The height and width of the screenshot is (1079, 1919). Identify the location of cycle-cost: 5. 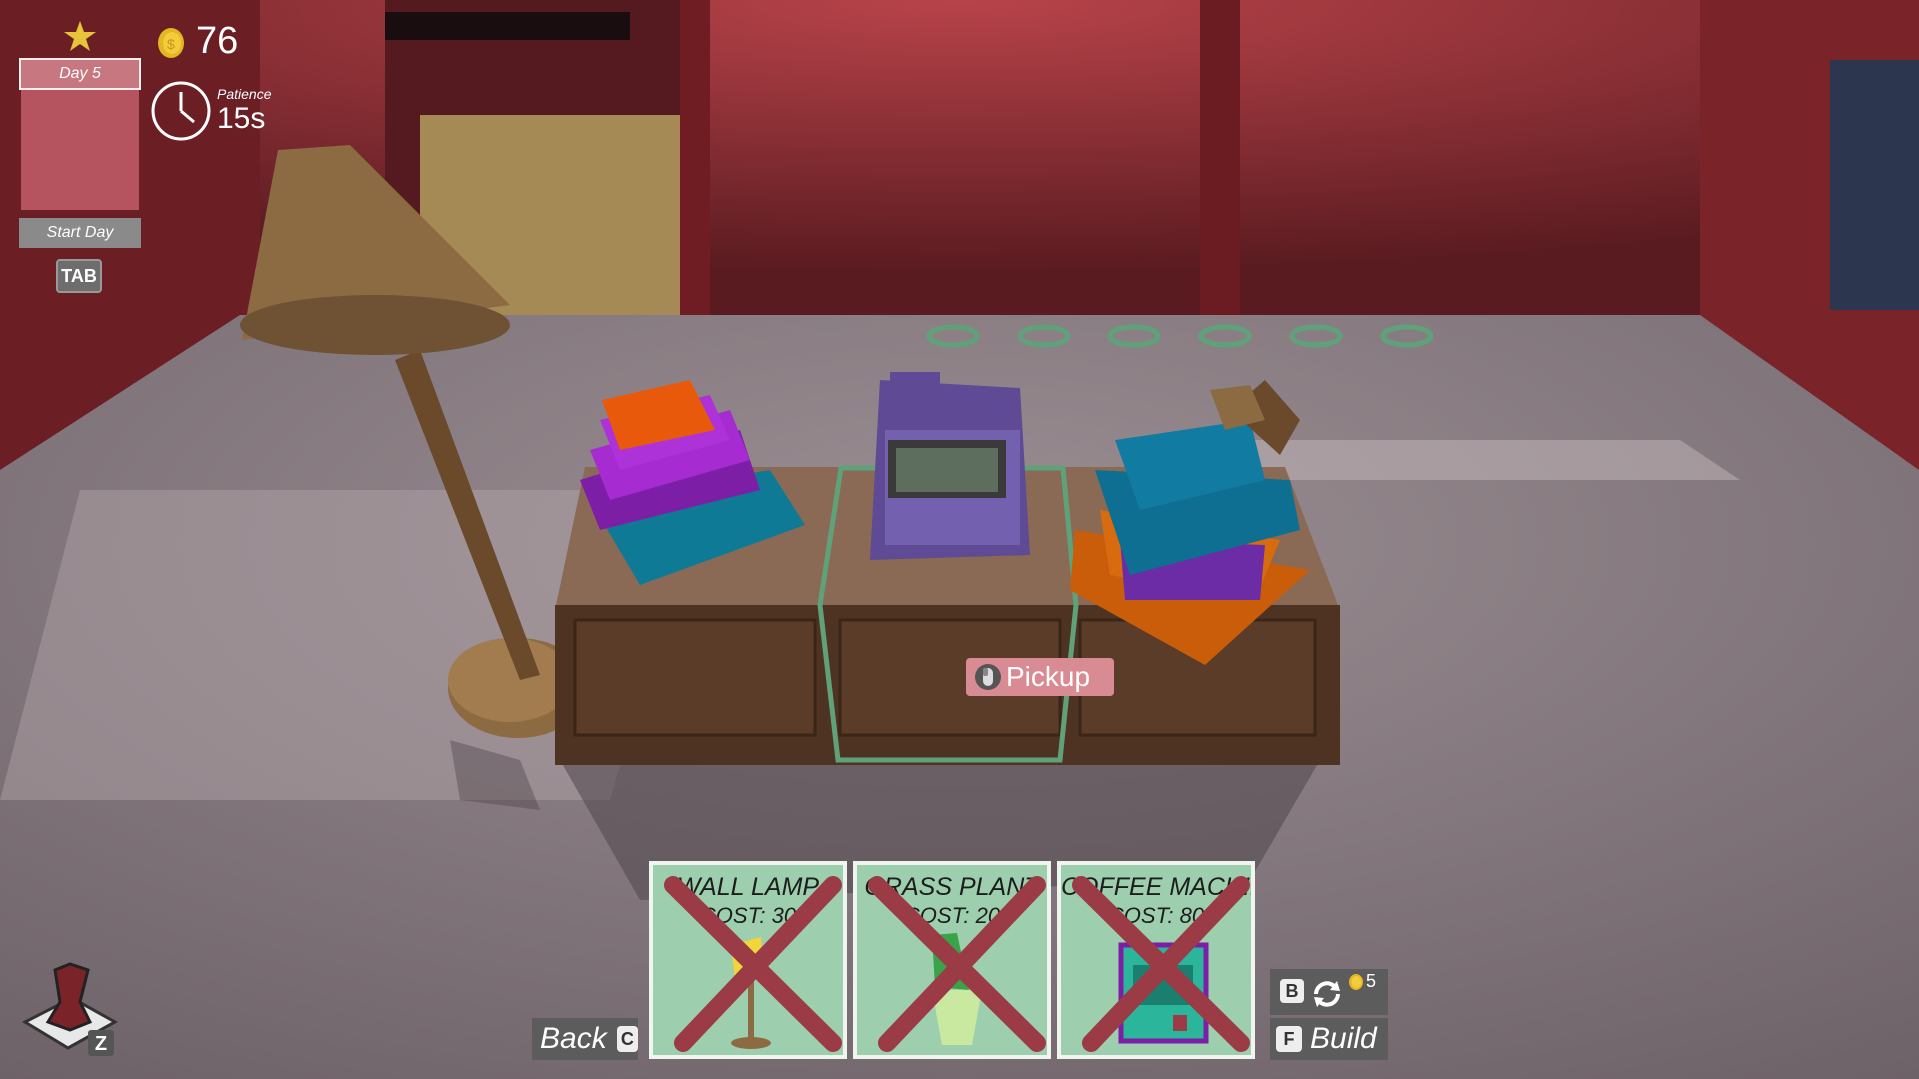
(1371, 981).